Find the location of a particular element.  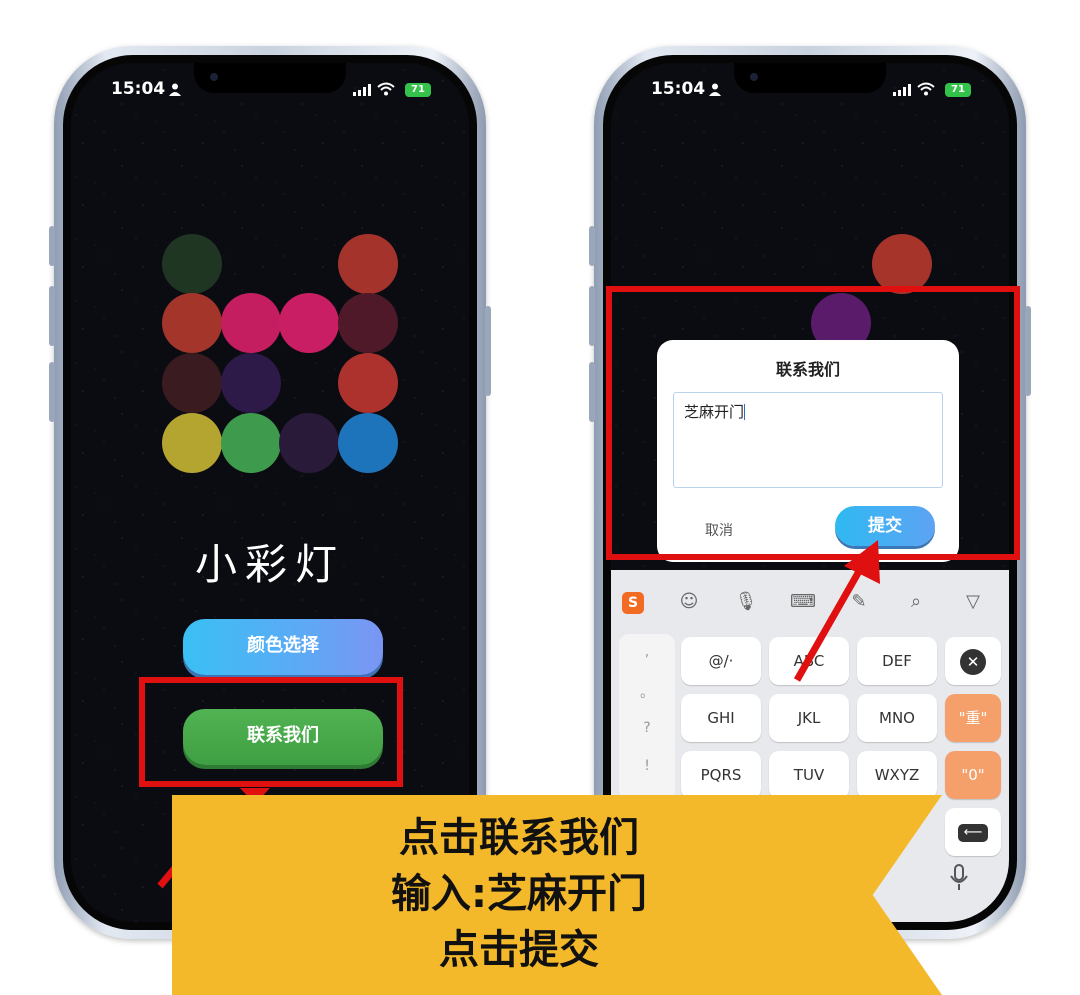

instruction-text: 点击联系我们 输入:芝麻开门 点击提交 is located at coordinates (519, 894).